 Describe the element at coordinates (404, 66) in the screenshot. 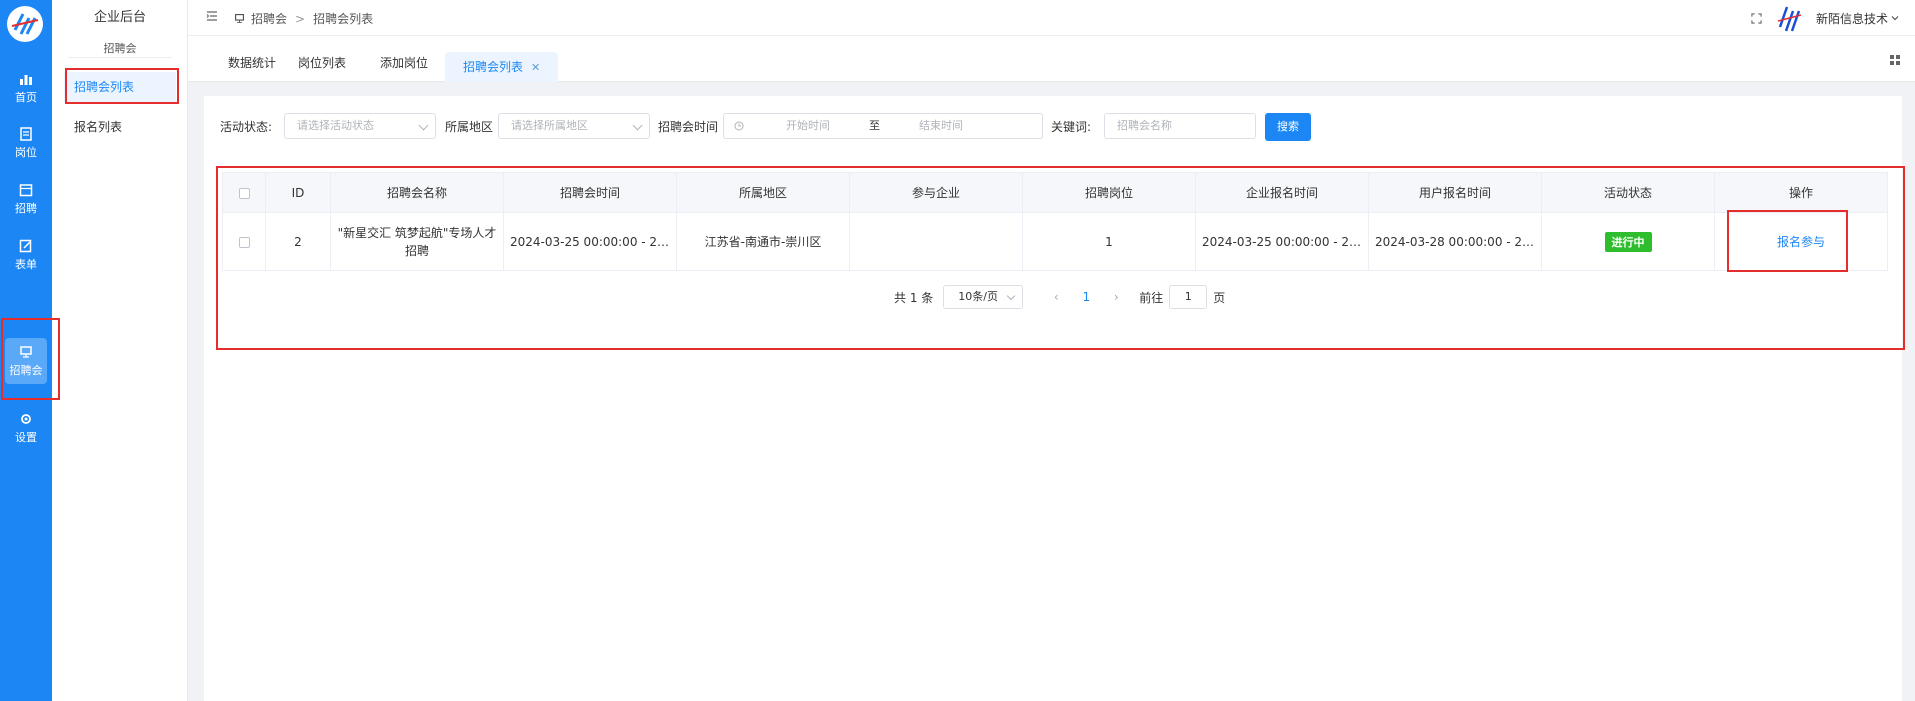

I see `tab-add-position: 添加岗位` at that location.